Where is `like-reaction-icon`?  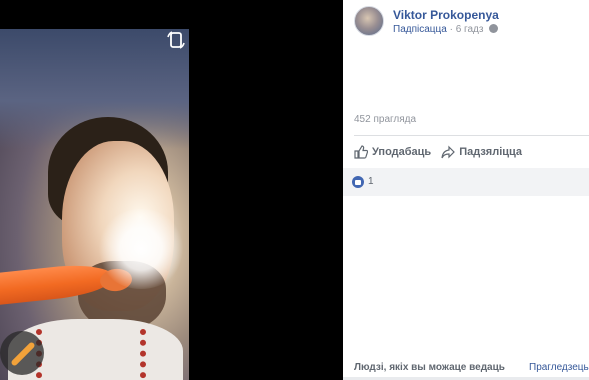
like-reaction-icon is located at coordinates (358, 182).